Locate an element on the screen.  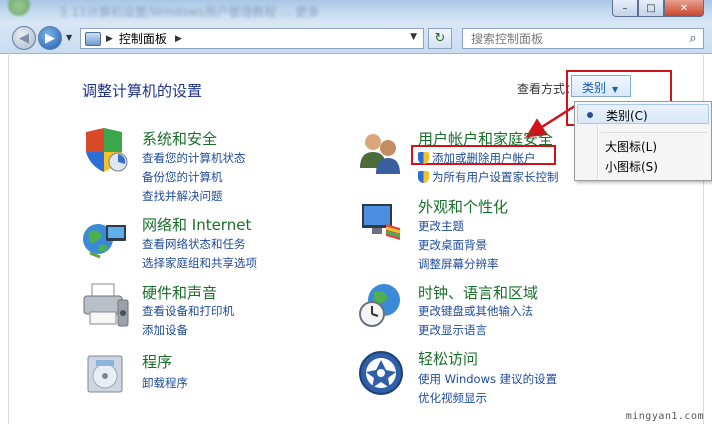
menu-item-small-icons: 小图标(S) is located at coordinates (631, 166).